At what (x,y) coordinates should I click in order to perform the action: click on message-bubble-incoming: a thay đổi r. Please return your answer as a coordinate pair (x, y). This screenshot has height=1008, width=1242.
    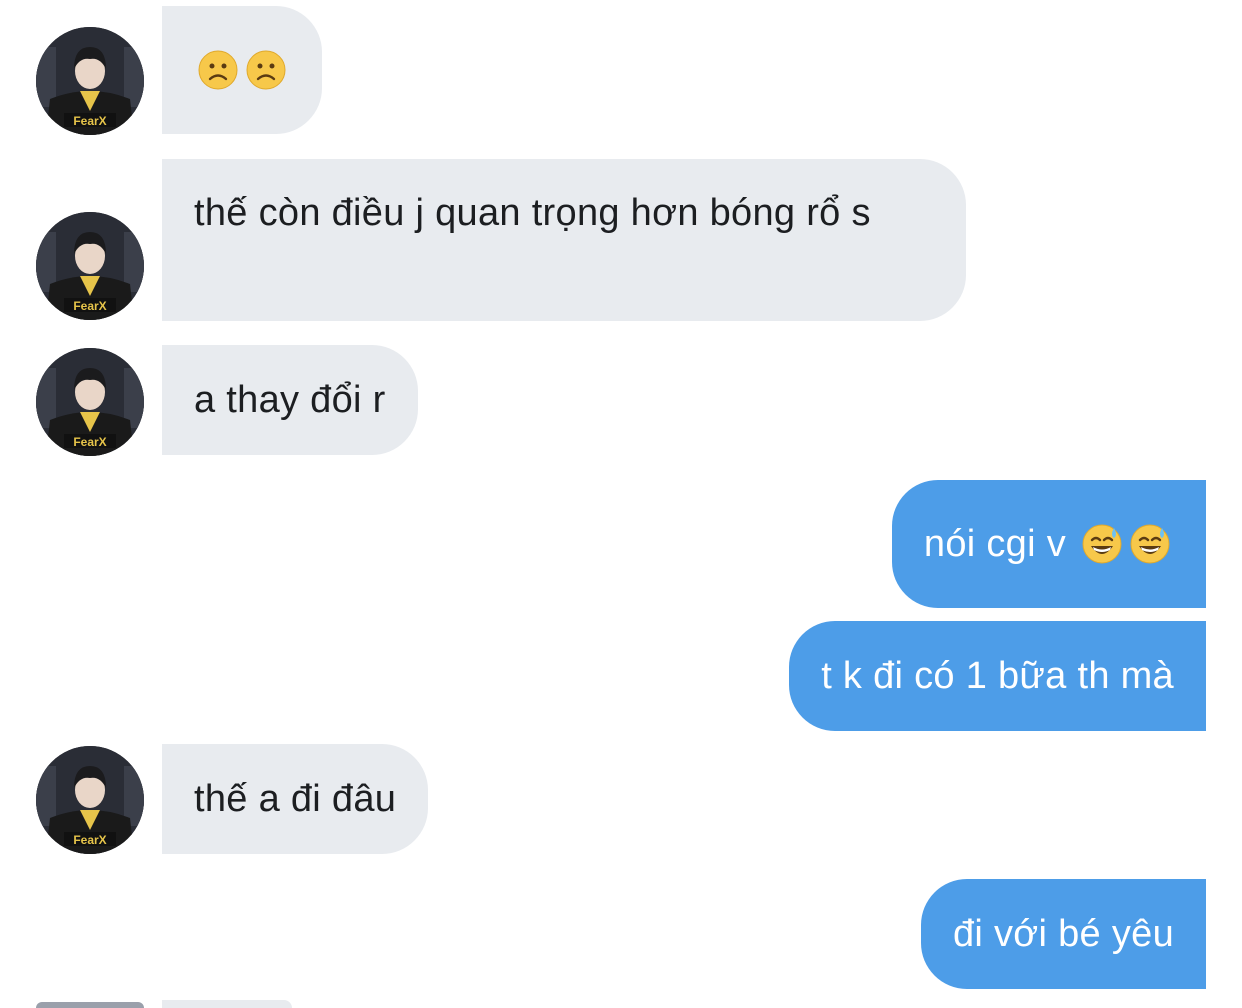
    Looking at the image, I should click on (290, 400).